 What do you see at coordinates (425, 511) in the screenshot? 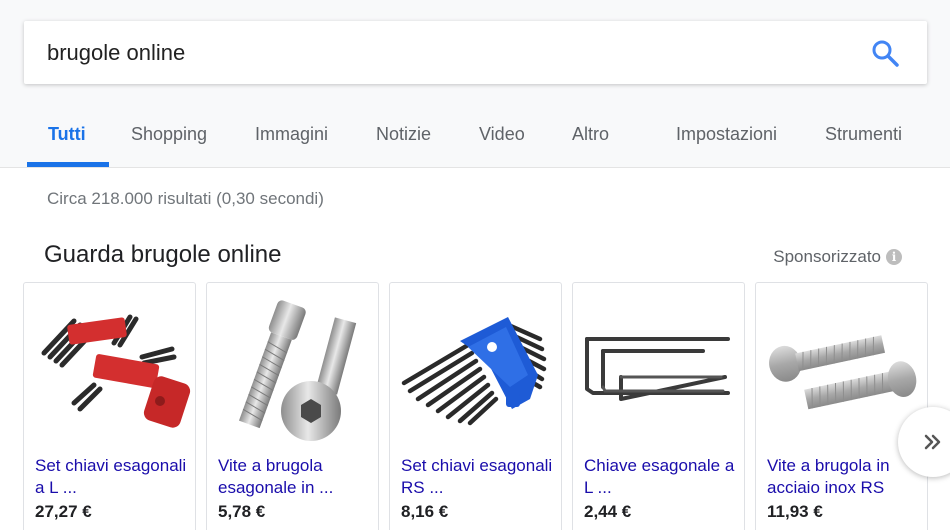
I see `product-price: 8,16 €` at bounding box center [425, 511].